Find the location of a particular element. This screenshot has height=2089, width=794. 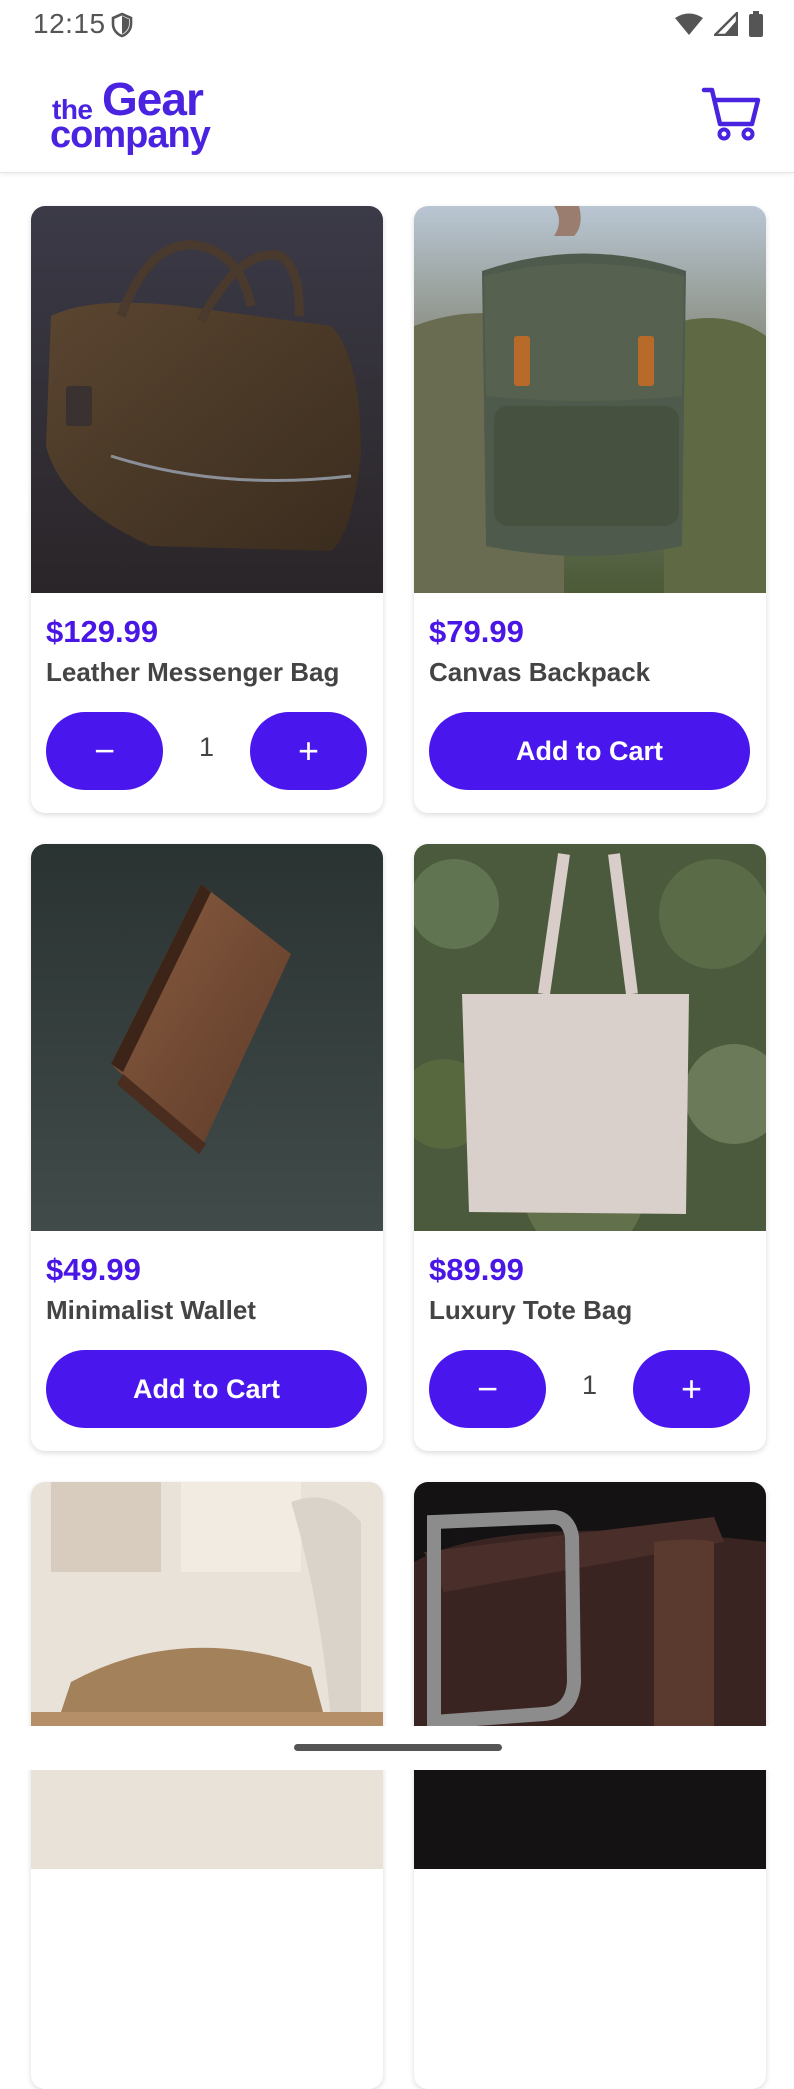

product-price: $49.99 is located at coordinates (93, 1269).